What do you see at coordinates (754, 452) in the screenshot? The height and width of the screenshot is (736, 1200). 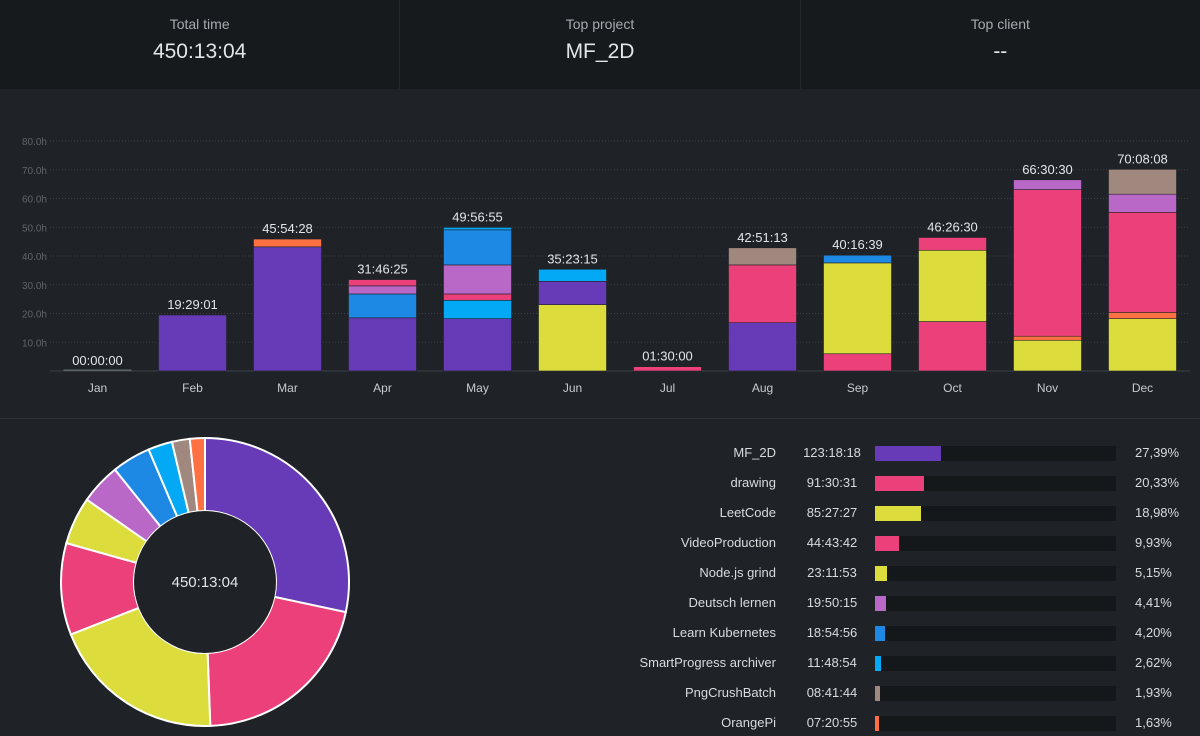 I see `legend-project-name: MF_2D` at bounding box center [754, 452].